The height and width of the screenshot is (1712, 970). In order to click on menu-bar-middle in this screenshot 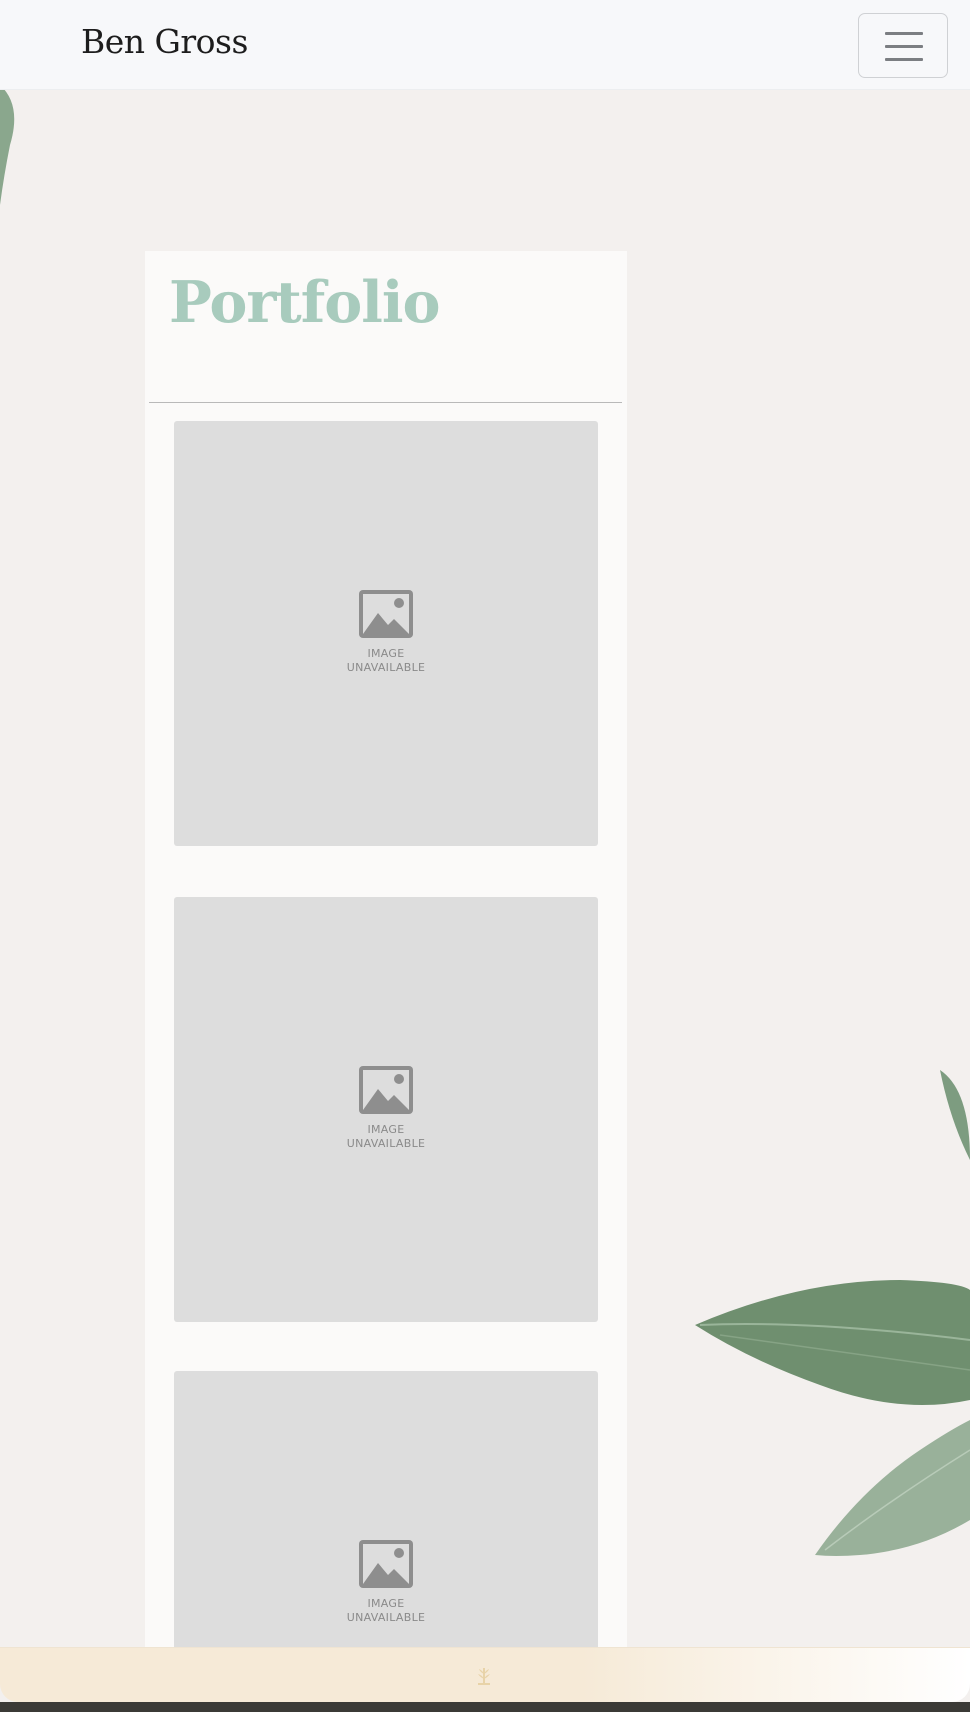, I will do `click(904, 46)`.